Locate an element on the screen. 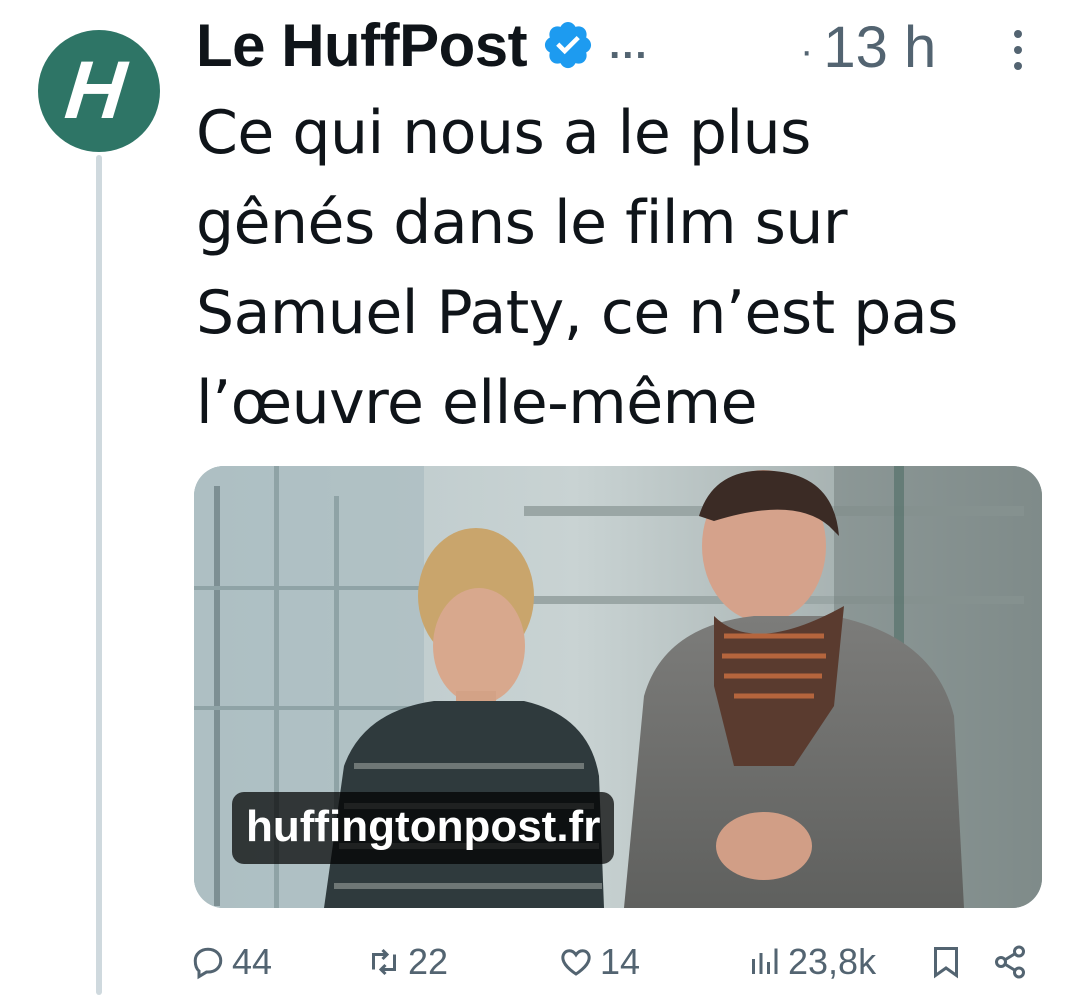 The height and width of the screenshot is (995, 1080). verified-badge-icon is located at coordinates (568, 45).